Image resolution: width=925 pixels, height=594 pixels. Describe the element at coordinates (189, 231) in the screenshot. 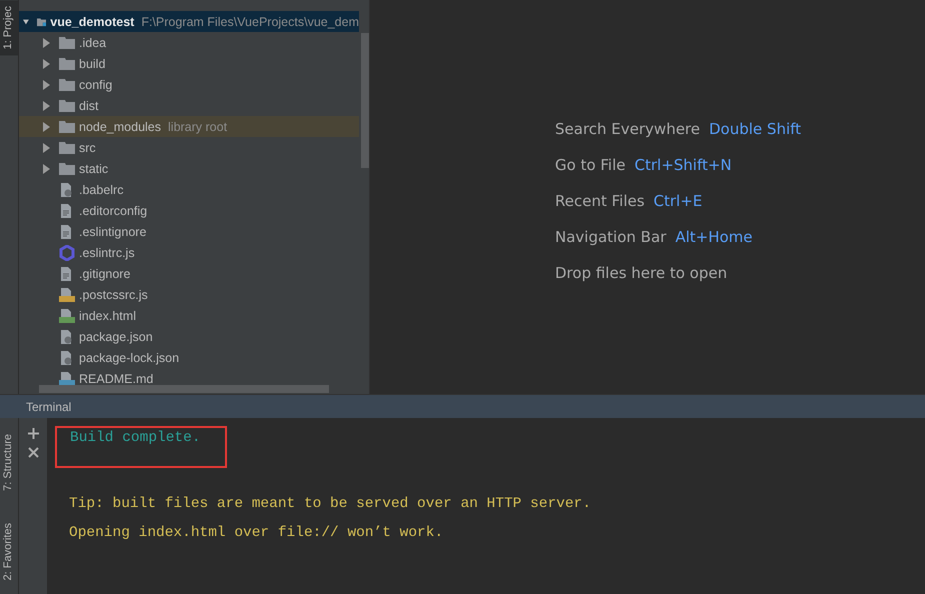

I see `tree-row: .eslintignore` at that location.